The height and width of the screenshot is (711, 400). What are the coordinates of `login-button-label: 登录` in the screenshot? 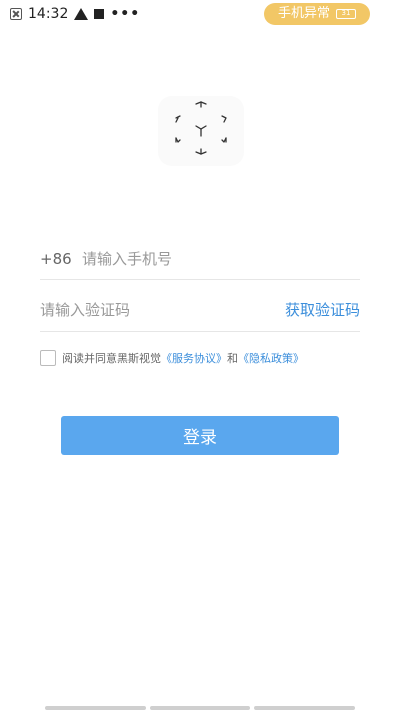 It's located at (200, 438).